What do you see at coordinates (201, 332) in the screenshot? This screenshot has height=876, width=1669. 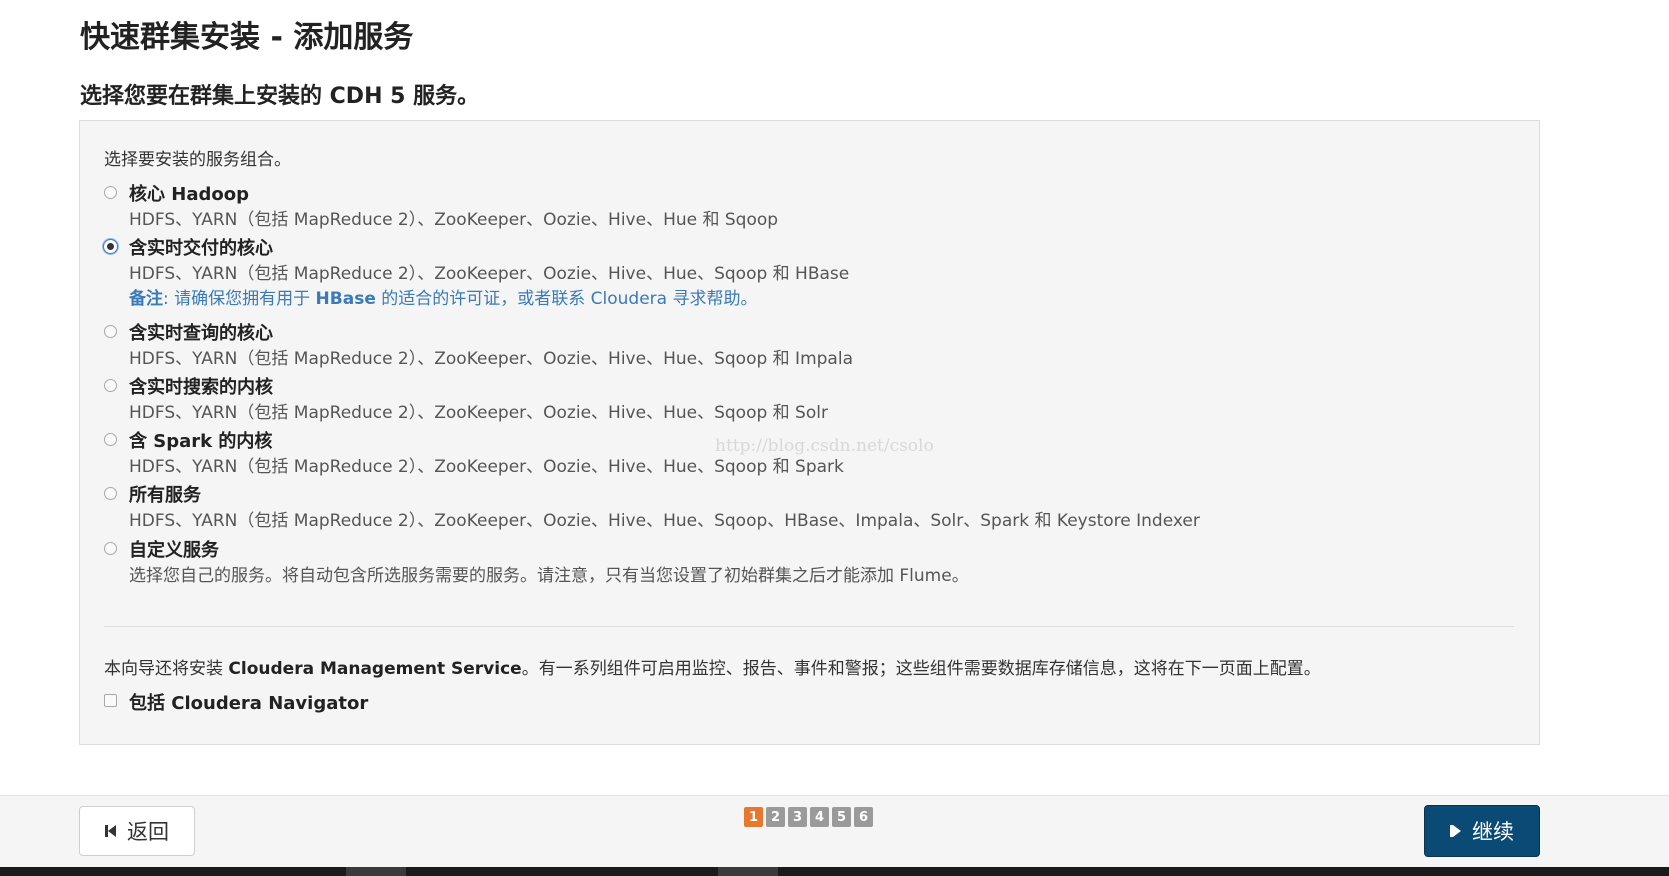 I see `option-label: 含实时查询的核心` at bounding box center [201, 332].